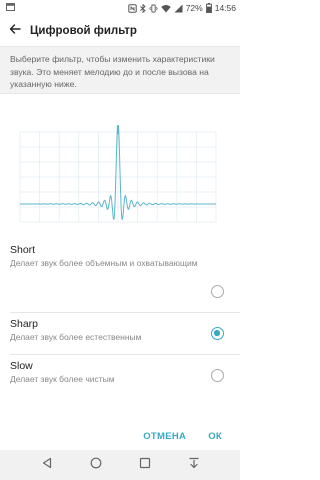 This screenshot has height=480, width=320. Describe the element at coordinates (217, 291) in the screenshot. I see `radio-short` at that location.